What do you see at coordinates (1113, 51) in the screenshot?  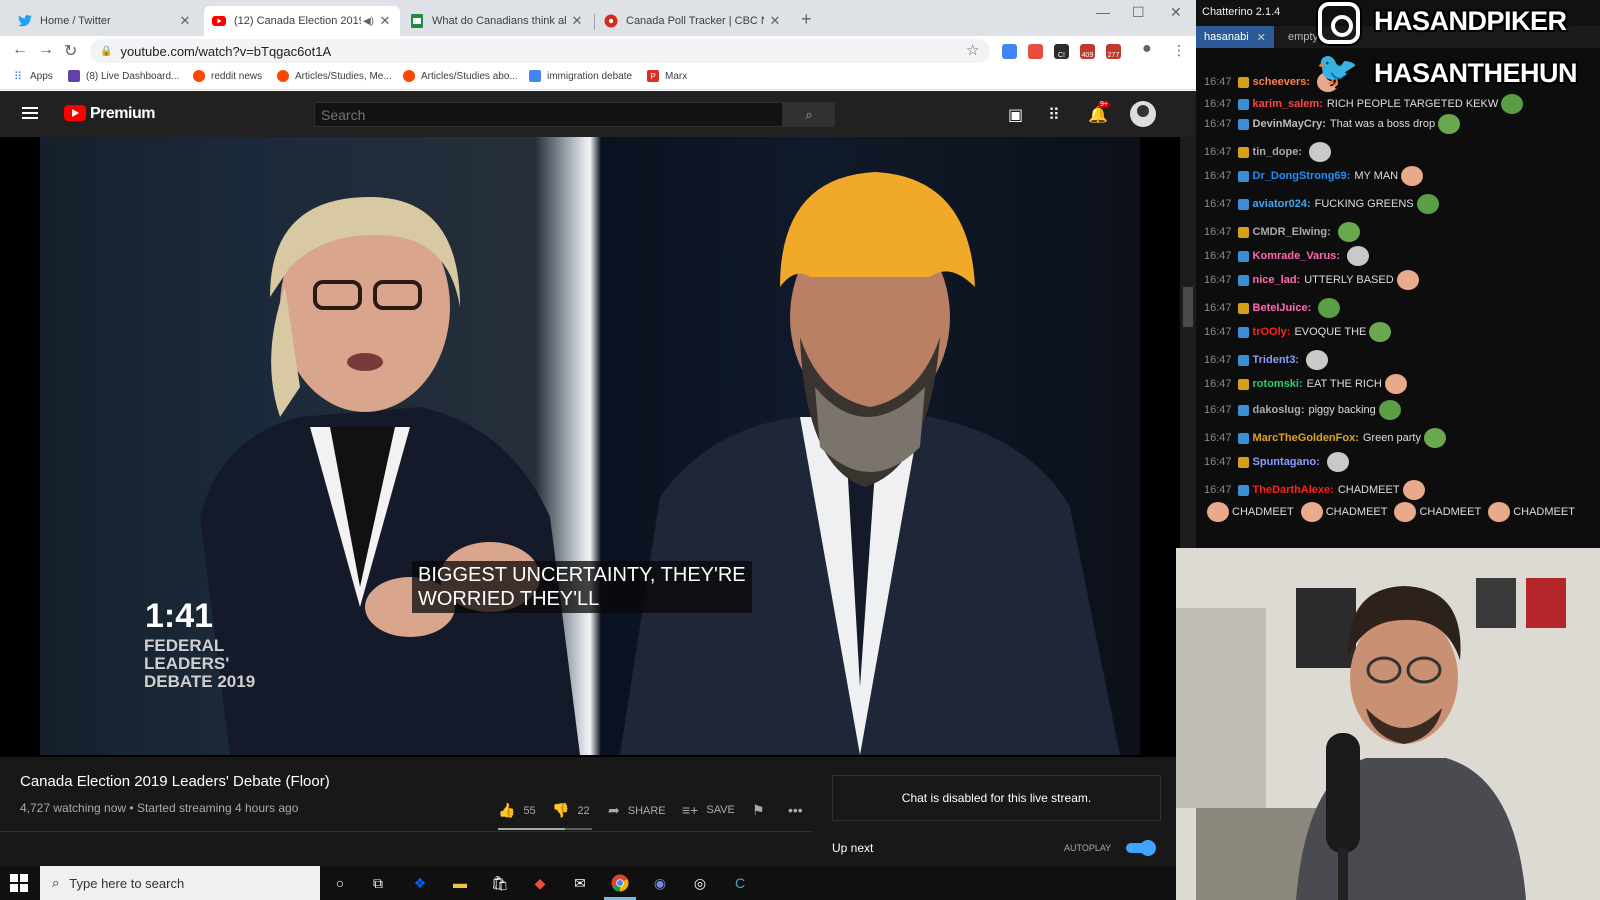 I see `extension-badge-icon: 277` at bounding box center [1113, 51].